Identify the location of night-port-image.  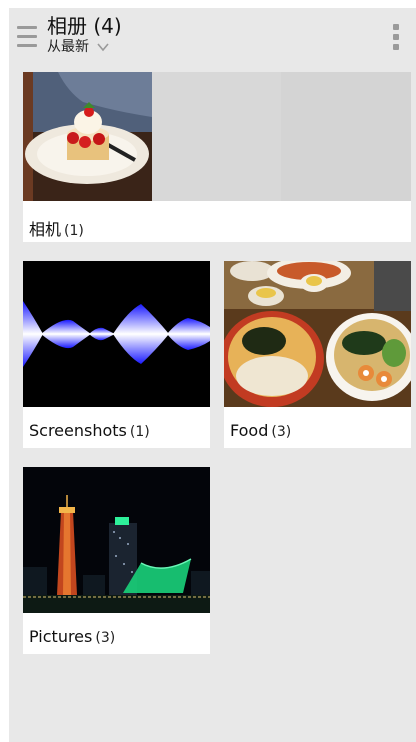
(116, 540).